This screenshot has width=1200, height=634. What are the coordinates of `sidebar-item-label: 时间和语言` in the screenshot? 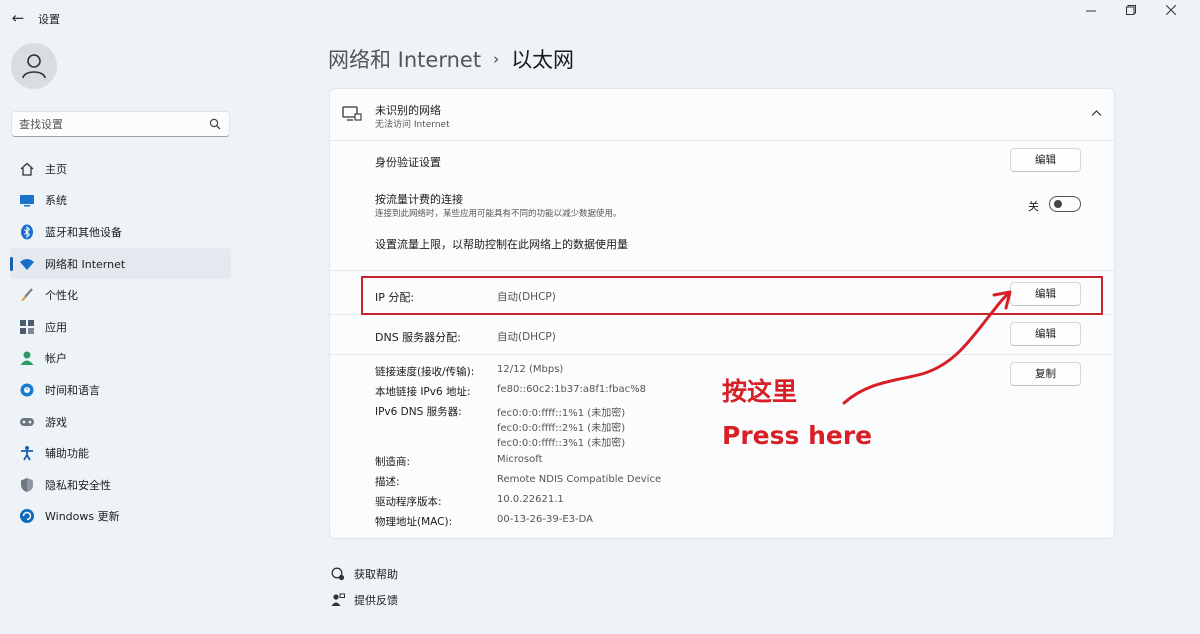 It's located at (72, 390).